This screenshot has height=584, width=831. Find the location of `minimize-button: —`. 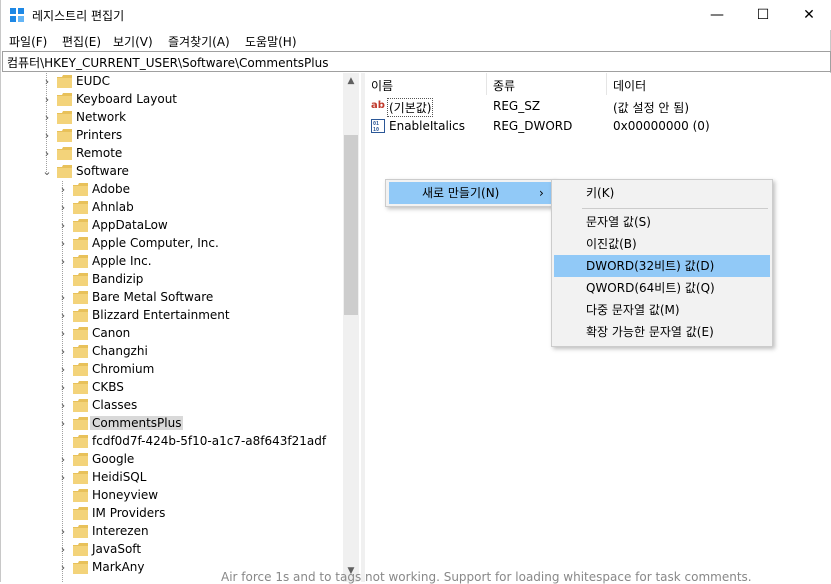

minimize-button: — is located at coordinates (717, 15).